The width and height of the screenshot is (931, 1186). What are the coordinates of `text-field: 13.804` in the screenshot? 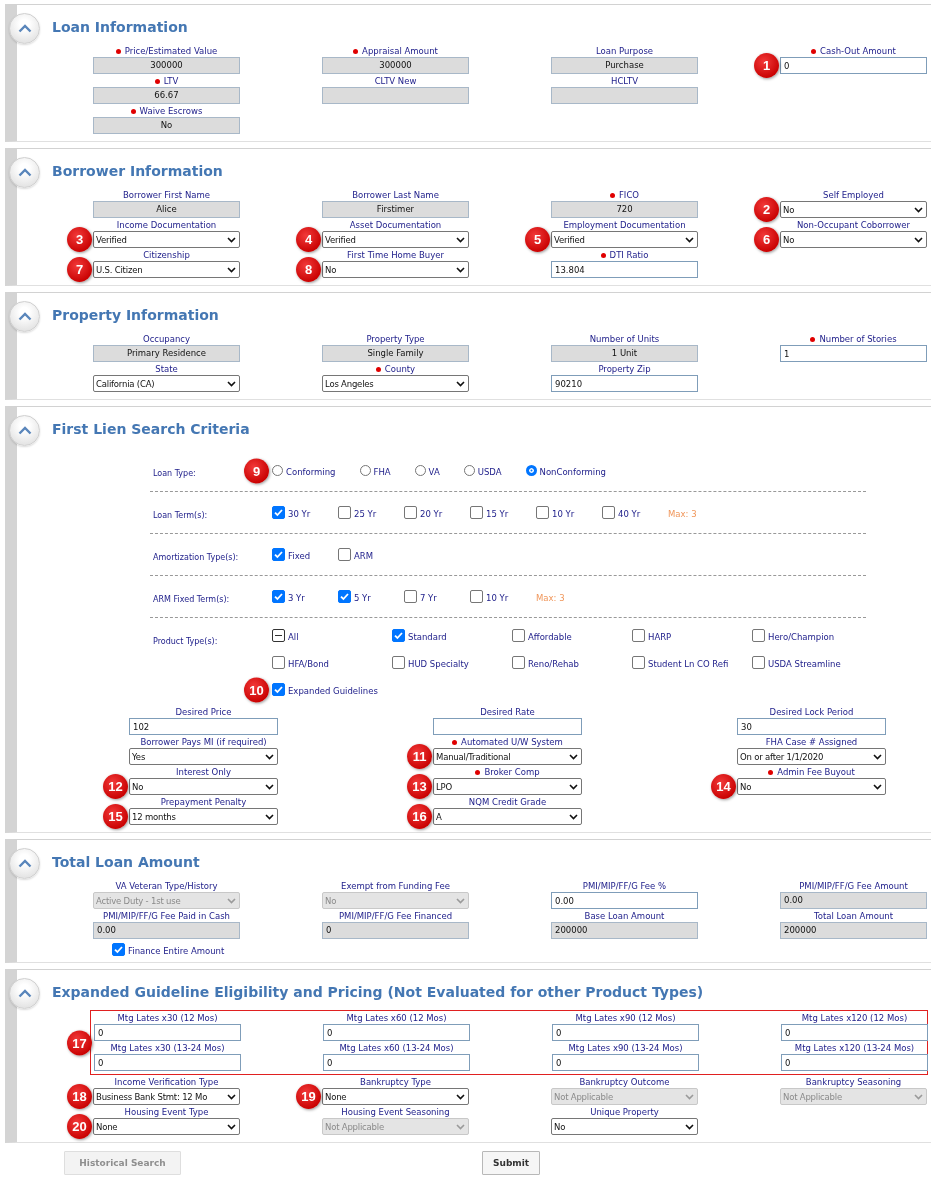 It's located at (624, 269).